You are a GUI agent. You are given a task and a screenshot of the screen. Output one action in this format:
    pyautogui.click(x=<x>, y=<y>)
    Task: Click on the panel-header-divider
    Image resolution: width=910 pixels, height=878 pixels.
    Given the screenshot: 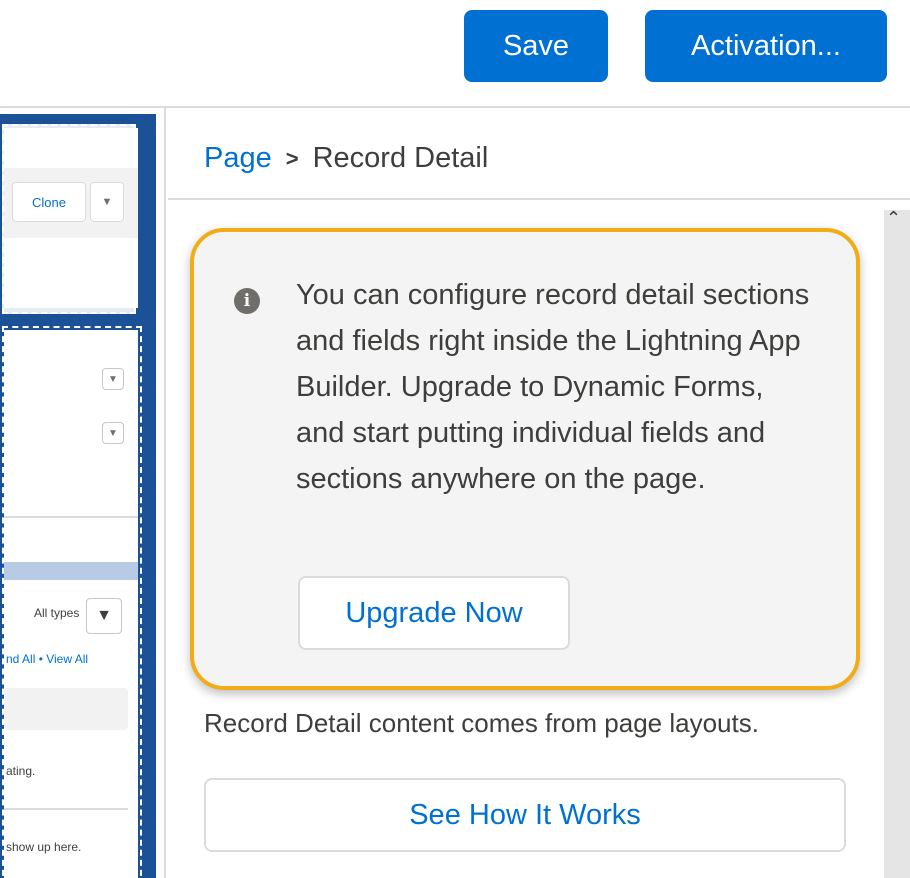 What is the action you would take?
    pyautogui.click(x=539, y=199)
    